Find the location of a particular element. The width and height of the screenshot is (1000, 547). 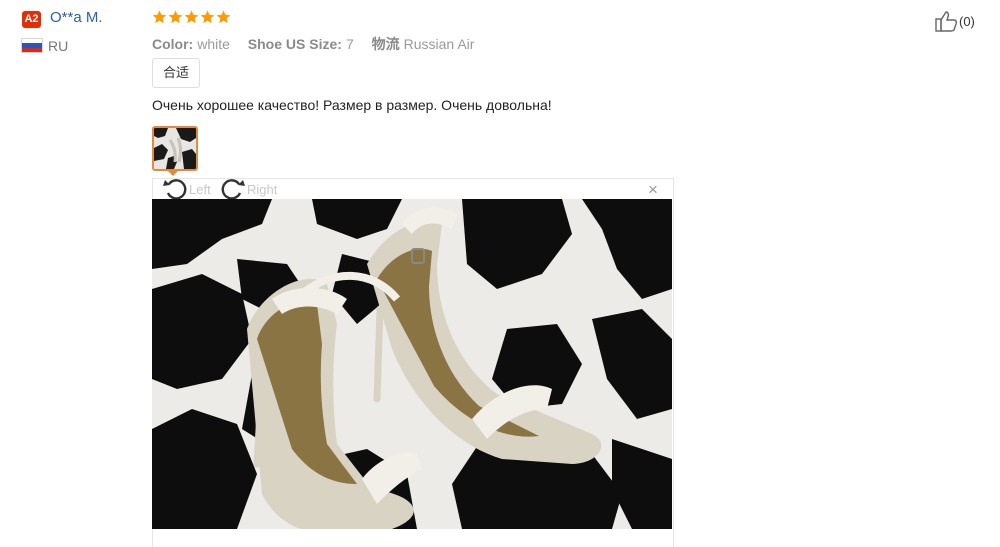

helpful-button: (0) is located at coordinates (955, 21).